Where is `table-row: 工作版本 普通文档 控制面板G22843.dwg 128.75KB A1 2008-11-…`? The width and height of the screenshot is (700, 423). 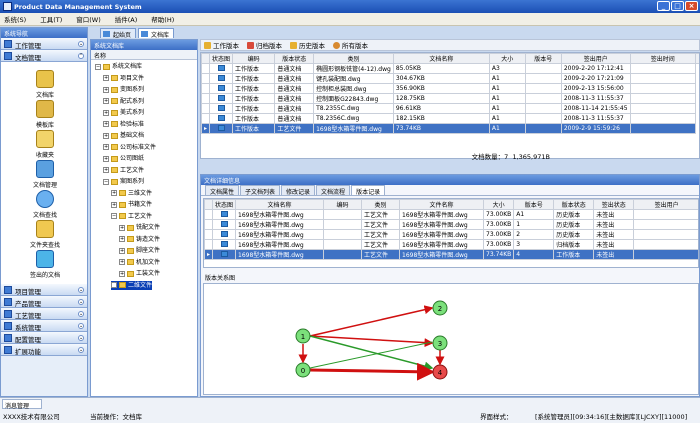 table-row: 工作版本 普通文档 控制面板G22843.dwg 128.75KB A1 2008-11-… is located at coordinates (450, 98).